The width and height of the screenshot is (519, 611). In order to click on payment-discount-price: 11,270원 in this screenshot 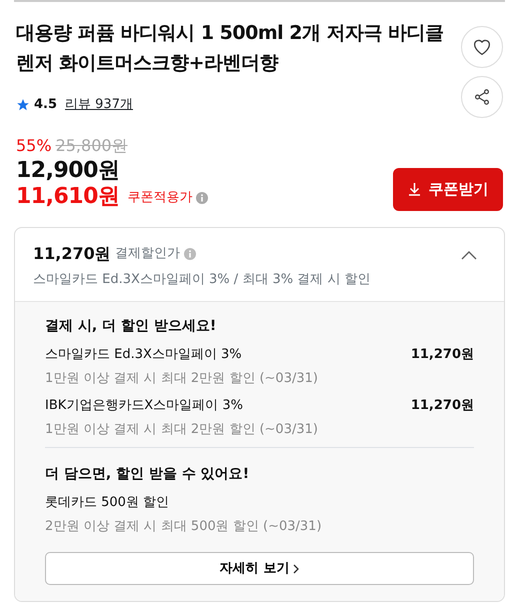, I will do `click(72, 253)`.